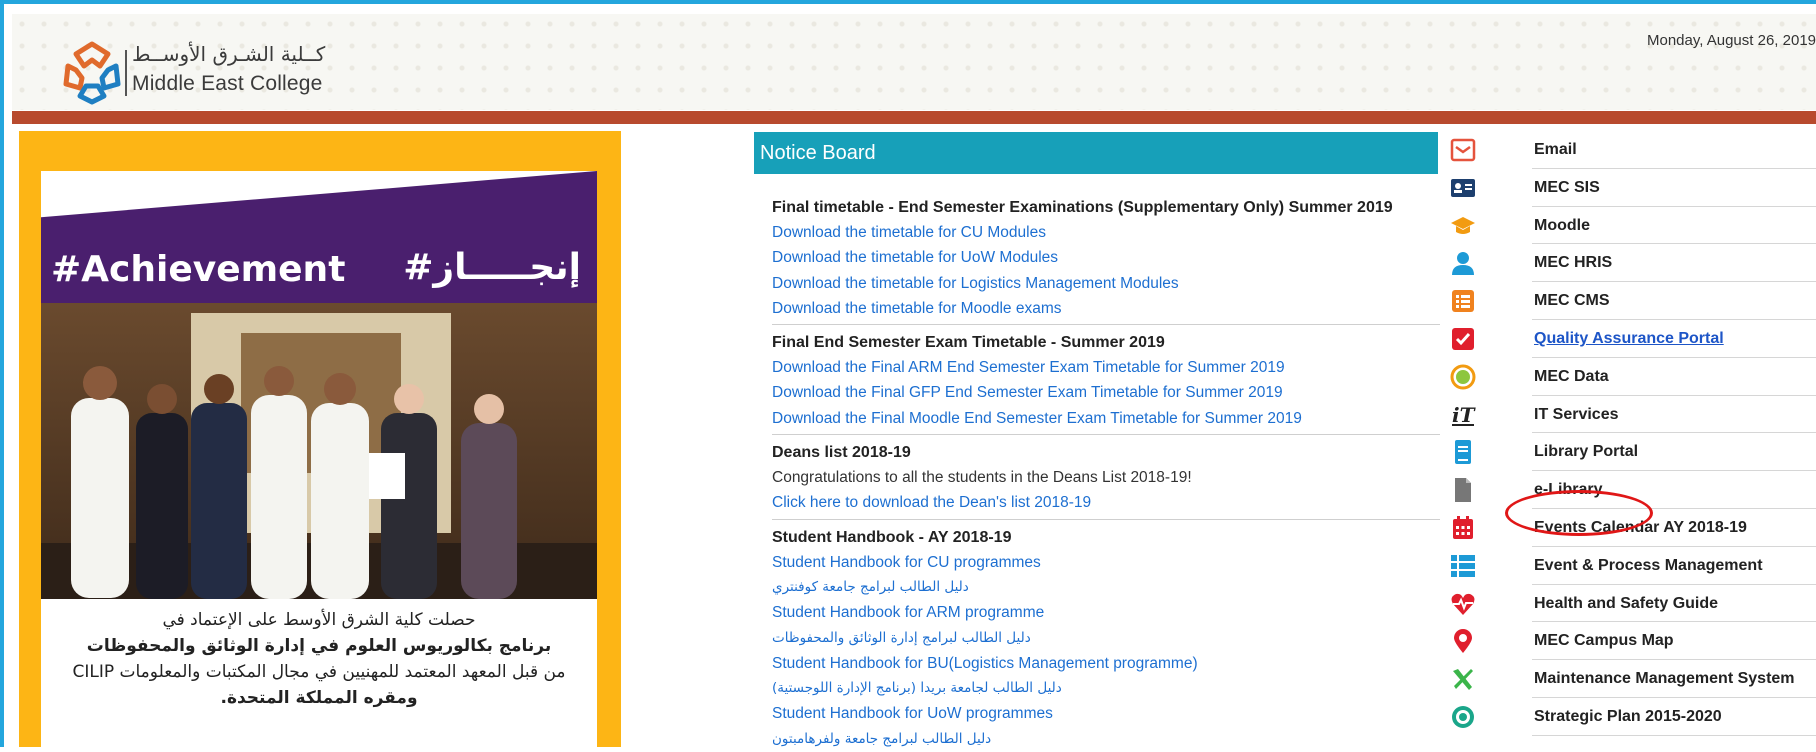 Image resolution: width=1816 pixels, height=752 pixels. I want to click on quick-link-row: Email, so click(1632, 150).